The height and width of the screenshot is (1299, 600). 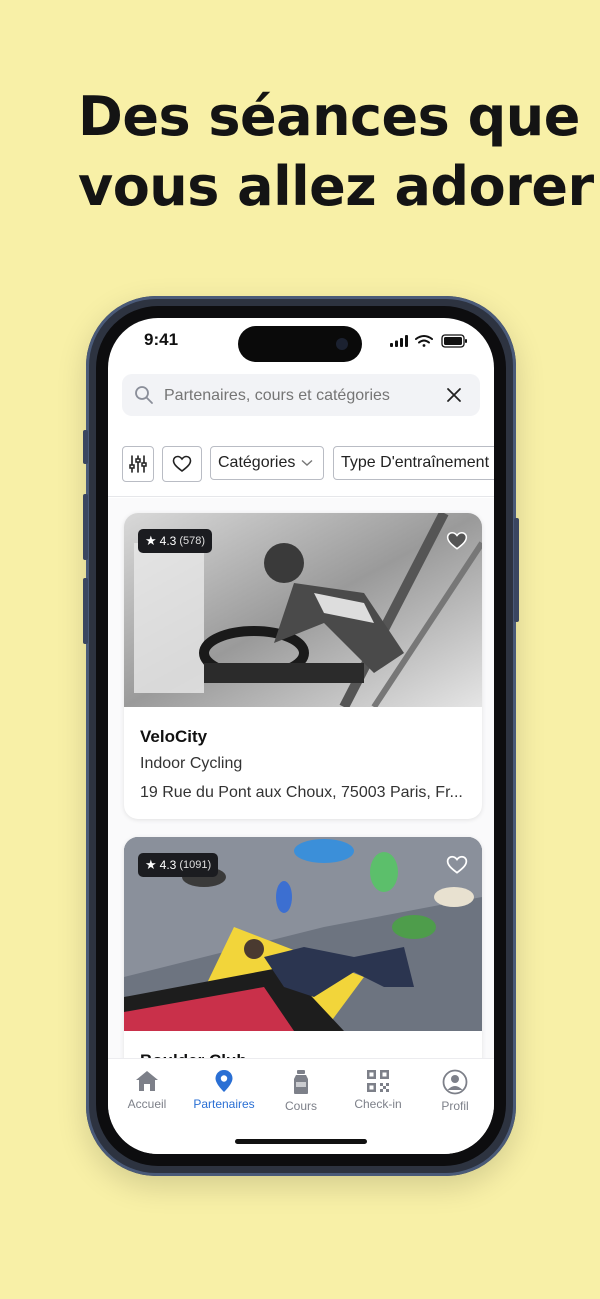 I want to click on headline: Des séances que vous allez adorer, so click(x=336, y=152).